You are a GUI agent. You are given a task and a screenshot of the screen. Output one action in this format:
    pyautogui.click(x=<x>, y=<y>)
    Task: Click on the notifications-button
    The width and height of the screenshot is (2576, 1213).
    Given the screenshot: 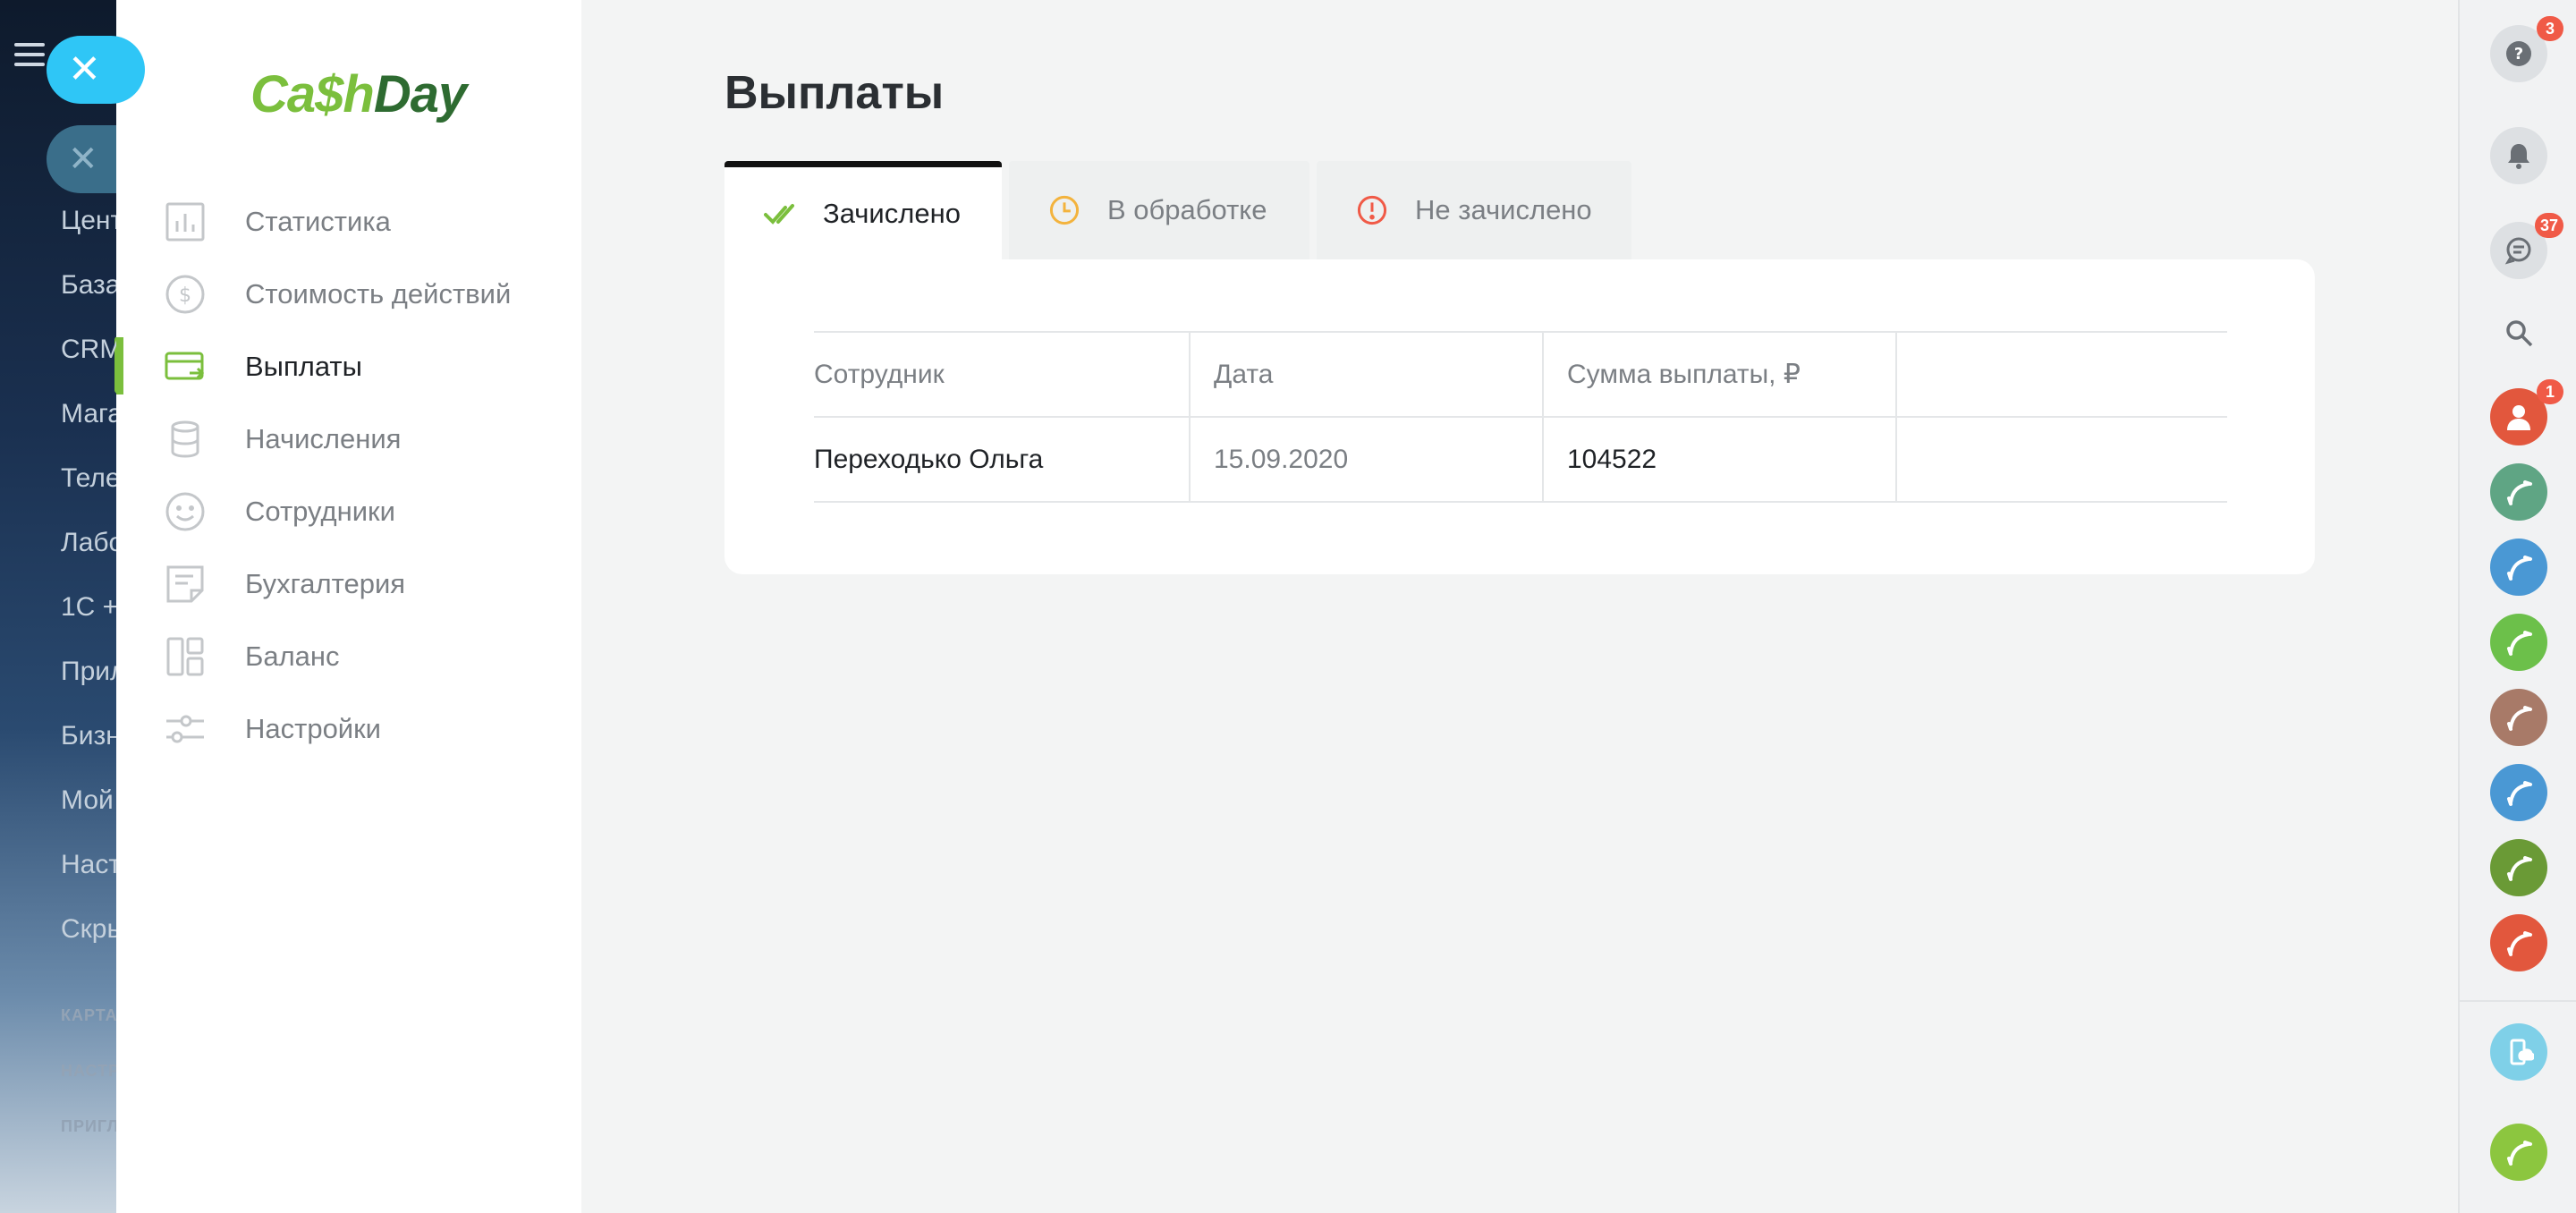 What is the action you would take?
    pyautogui.click(x=2518, y=155)
    